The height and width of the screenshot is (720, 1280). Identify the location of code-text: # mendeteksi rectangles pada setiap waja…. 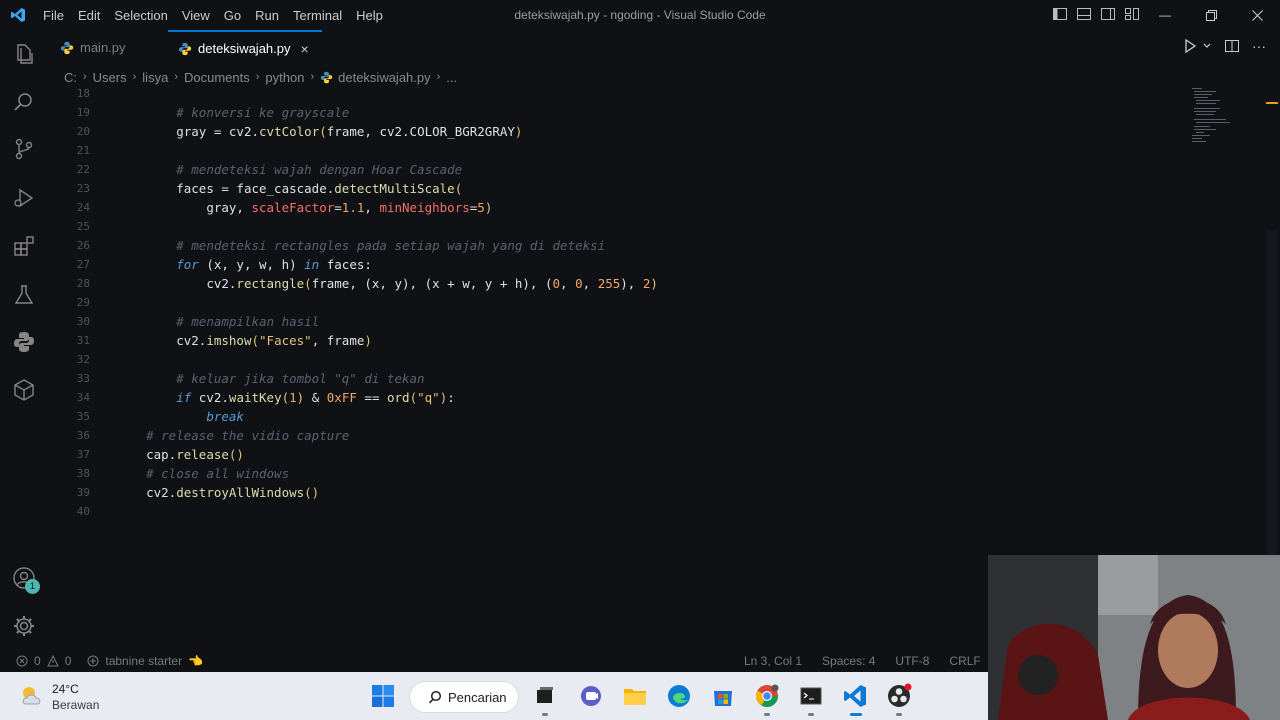
(360, 245).